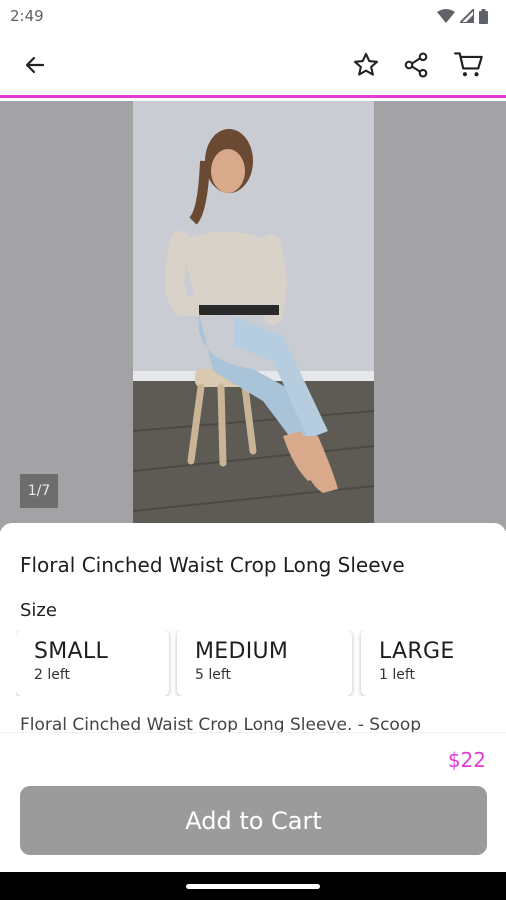 The image size is (506, 900). I want to click on back-button, so click(35, 65).